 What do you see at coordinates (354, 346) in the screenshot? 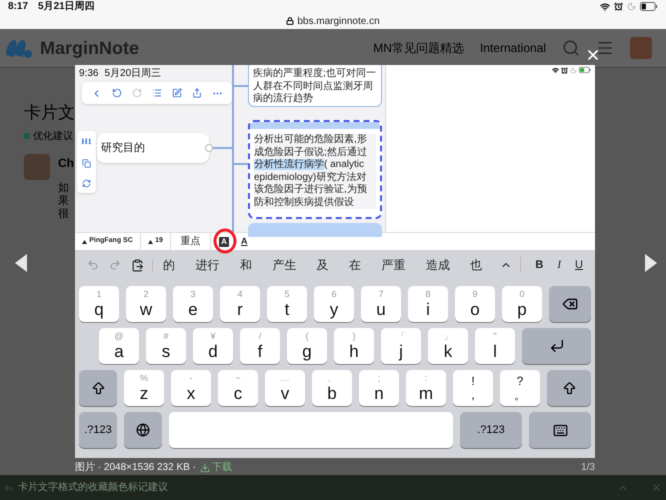
I see `keyboard-key: ) h` at bounding box center [354, 346].